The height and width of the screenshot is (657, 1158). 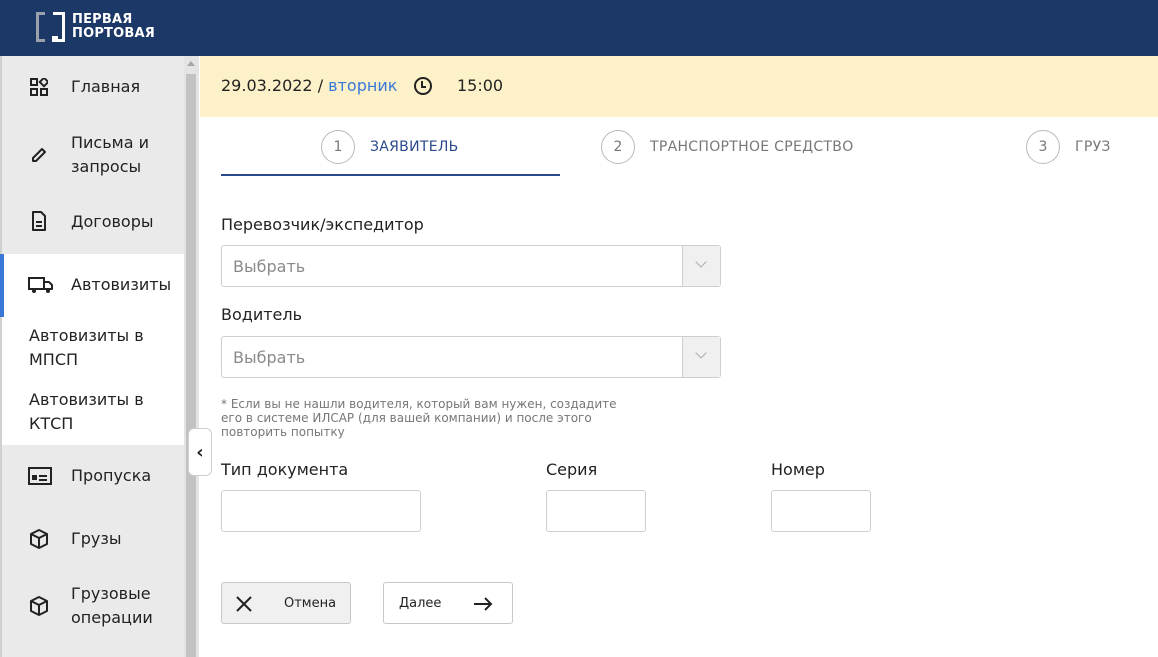 I want to click on cancel-button: Отмена, so click(x=286, y=603).